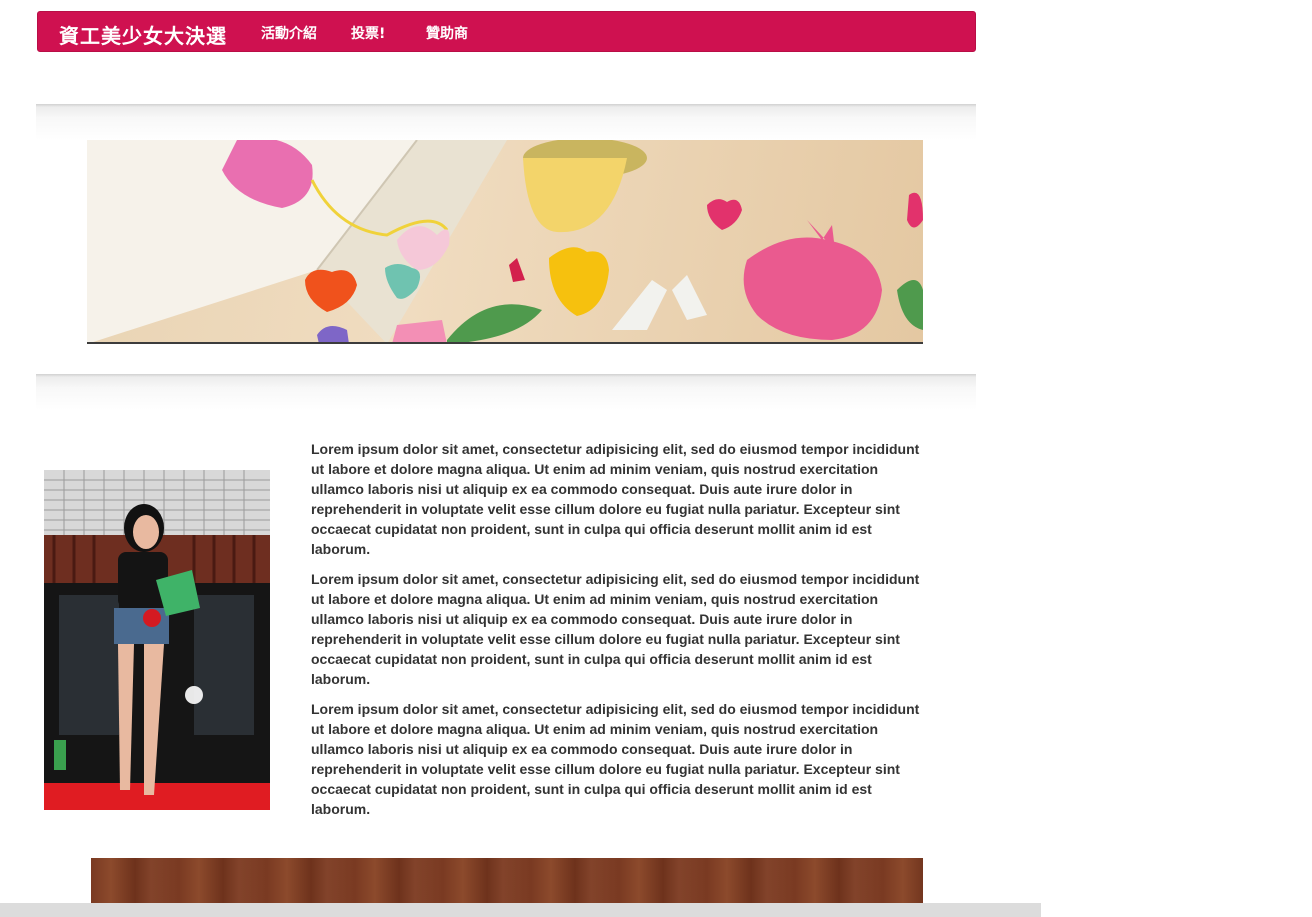 The width and height of the screenshot is (1312, 917). I want to click on horizontal-scrollbar, so click(520, 910).